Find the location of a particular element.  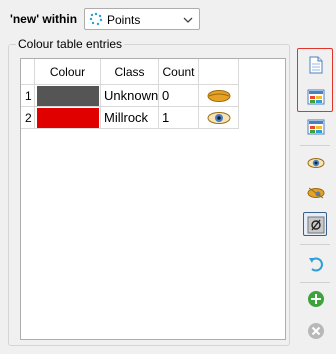

count-cell: 0 is located at coordinates (179, 96).